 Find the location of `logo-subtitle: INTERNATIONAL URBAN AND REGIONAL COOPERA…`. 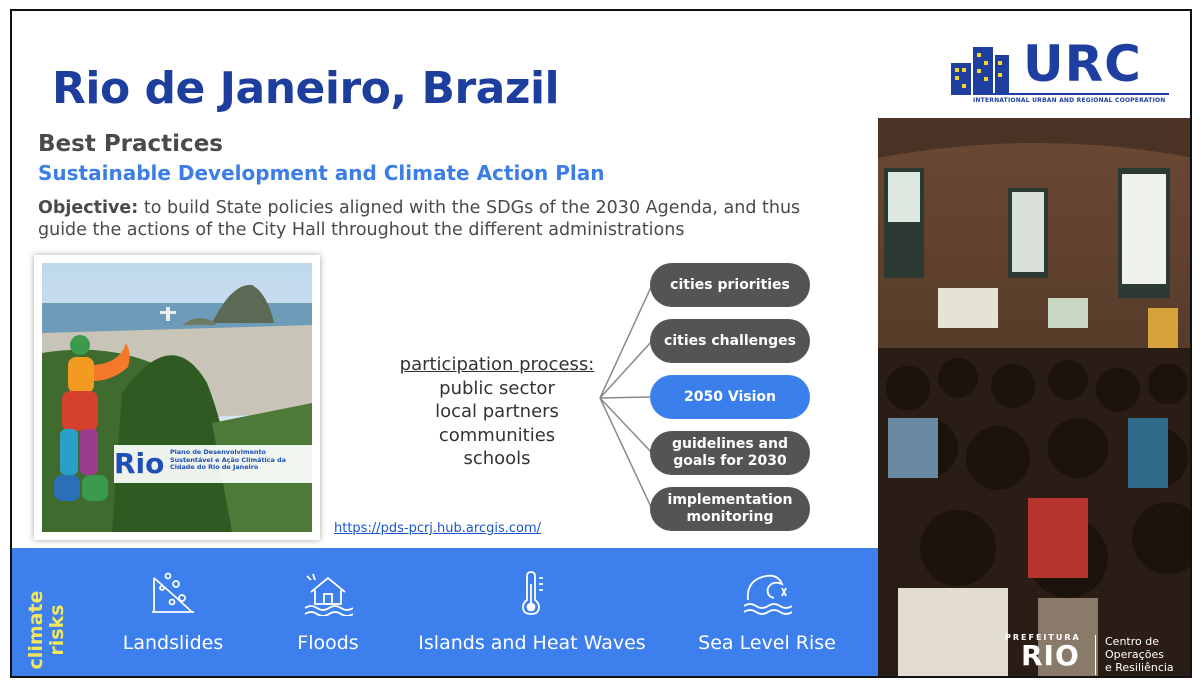

logo-subtitle: INTERNATIONAL URBAN AND REGIONAL COOPERA… is located at coordinates (1071, 98).